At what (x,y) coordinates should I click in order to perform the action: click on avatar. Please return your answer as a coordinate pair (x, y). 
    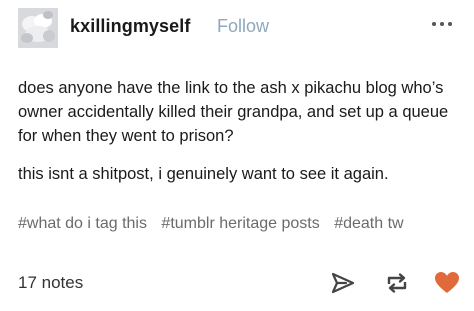
    Looking at the image, I should click on (38, 28).